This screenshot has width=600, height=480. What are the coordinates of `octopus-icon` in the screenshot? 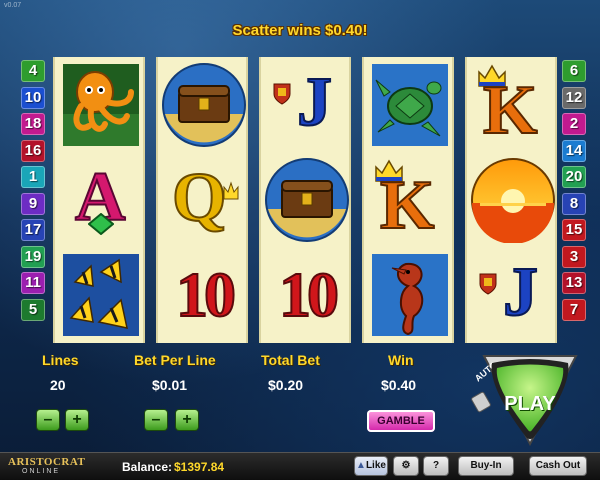 It's located at (101, 104).